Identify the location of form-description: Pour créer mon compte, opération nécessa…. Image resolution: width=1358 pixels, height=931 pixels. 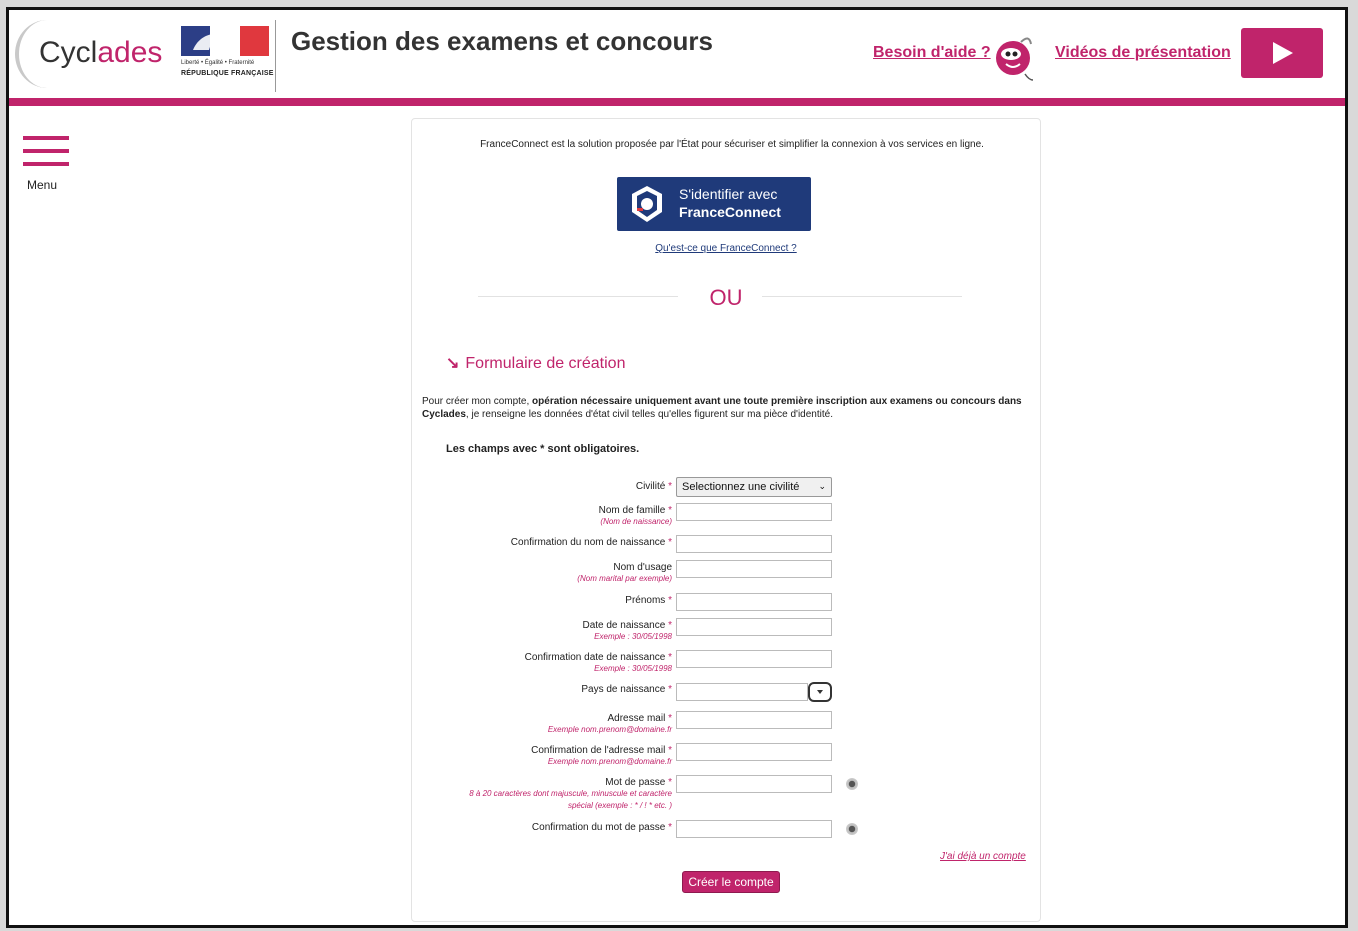
(722, 408).